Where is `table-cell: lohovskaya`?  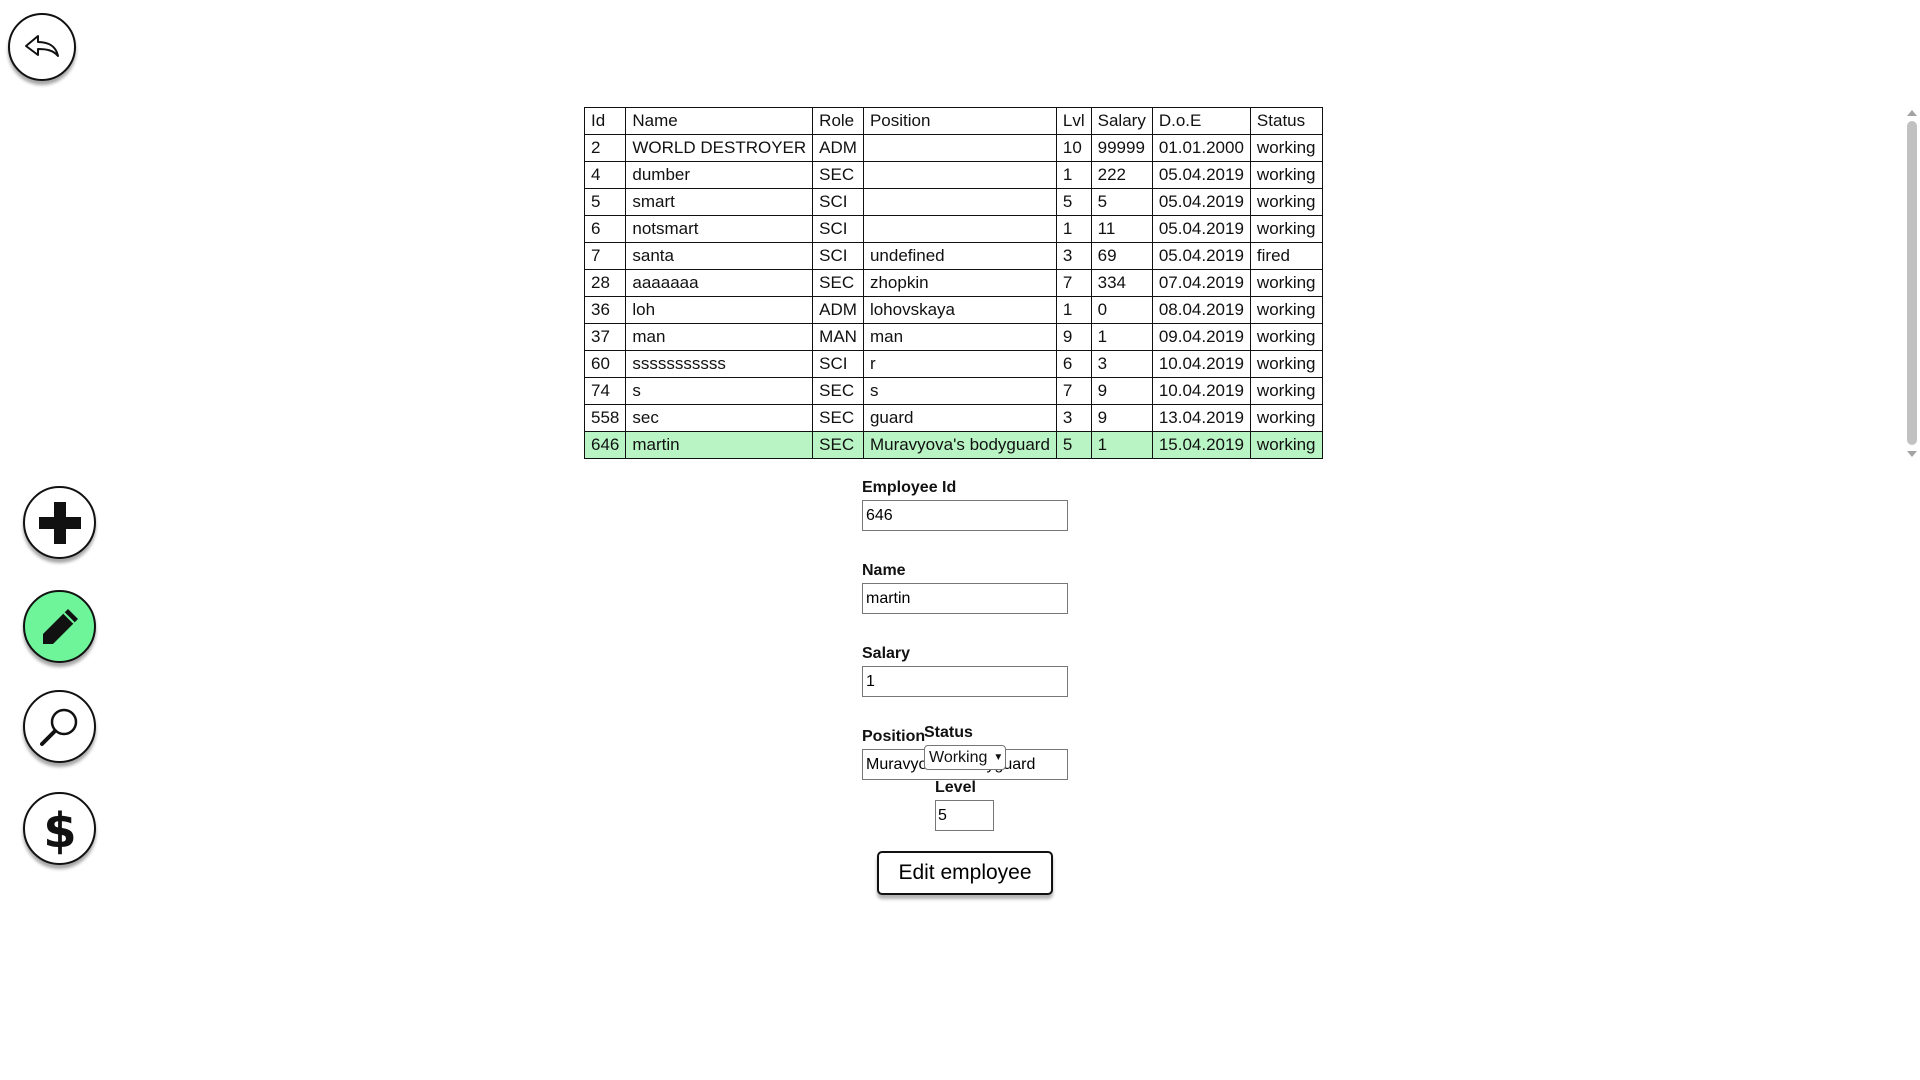
table-cell: lohovskaya is located at coordinates (959, 310).